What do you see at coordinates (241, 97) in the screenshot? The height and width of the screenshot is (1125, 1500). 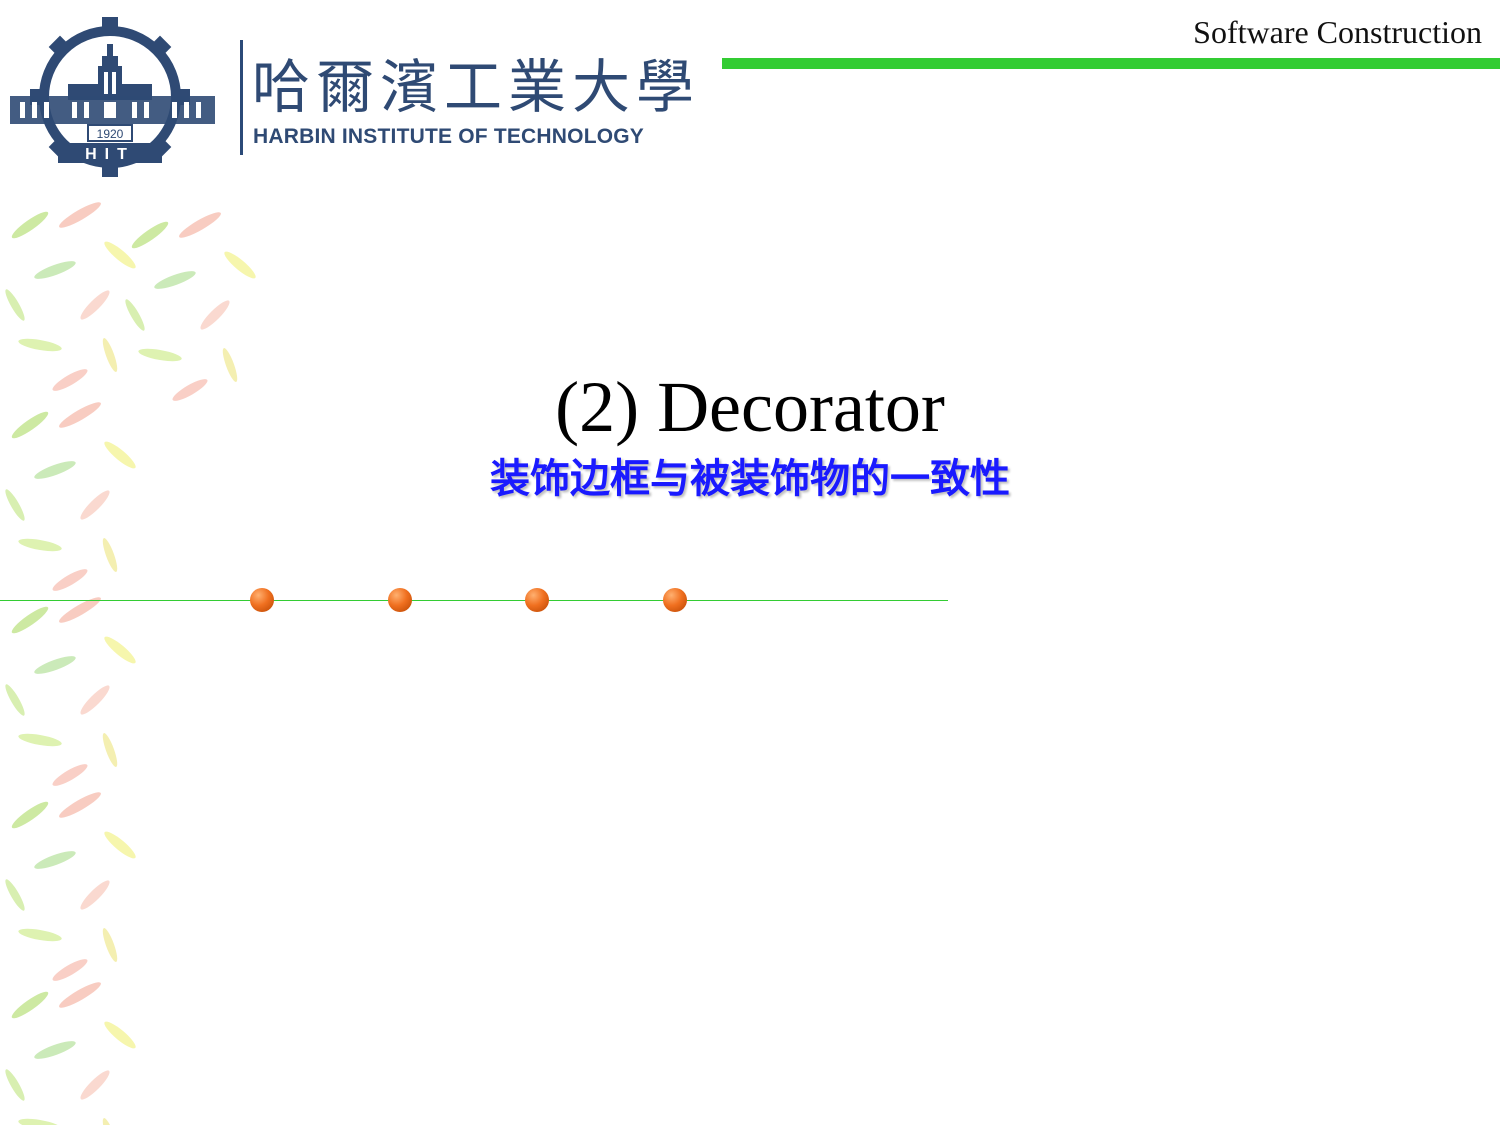 I see `logo-divider` at bounding box center [241, 97].